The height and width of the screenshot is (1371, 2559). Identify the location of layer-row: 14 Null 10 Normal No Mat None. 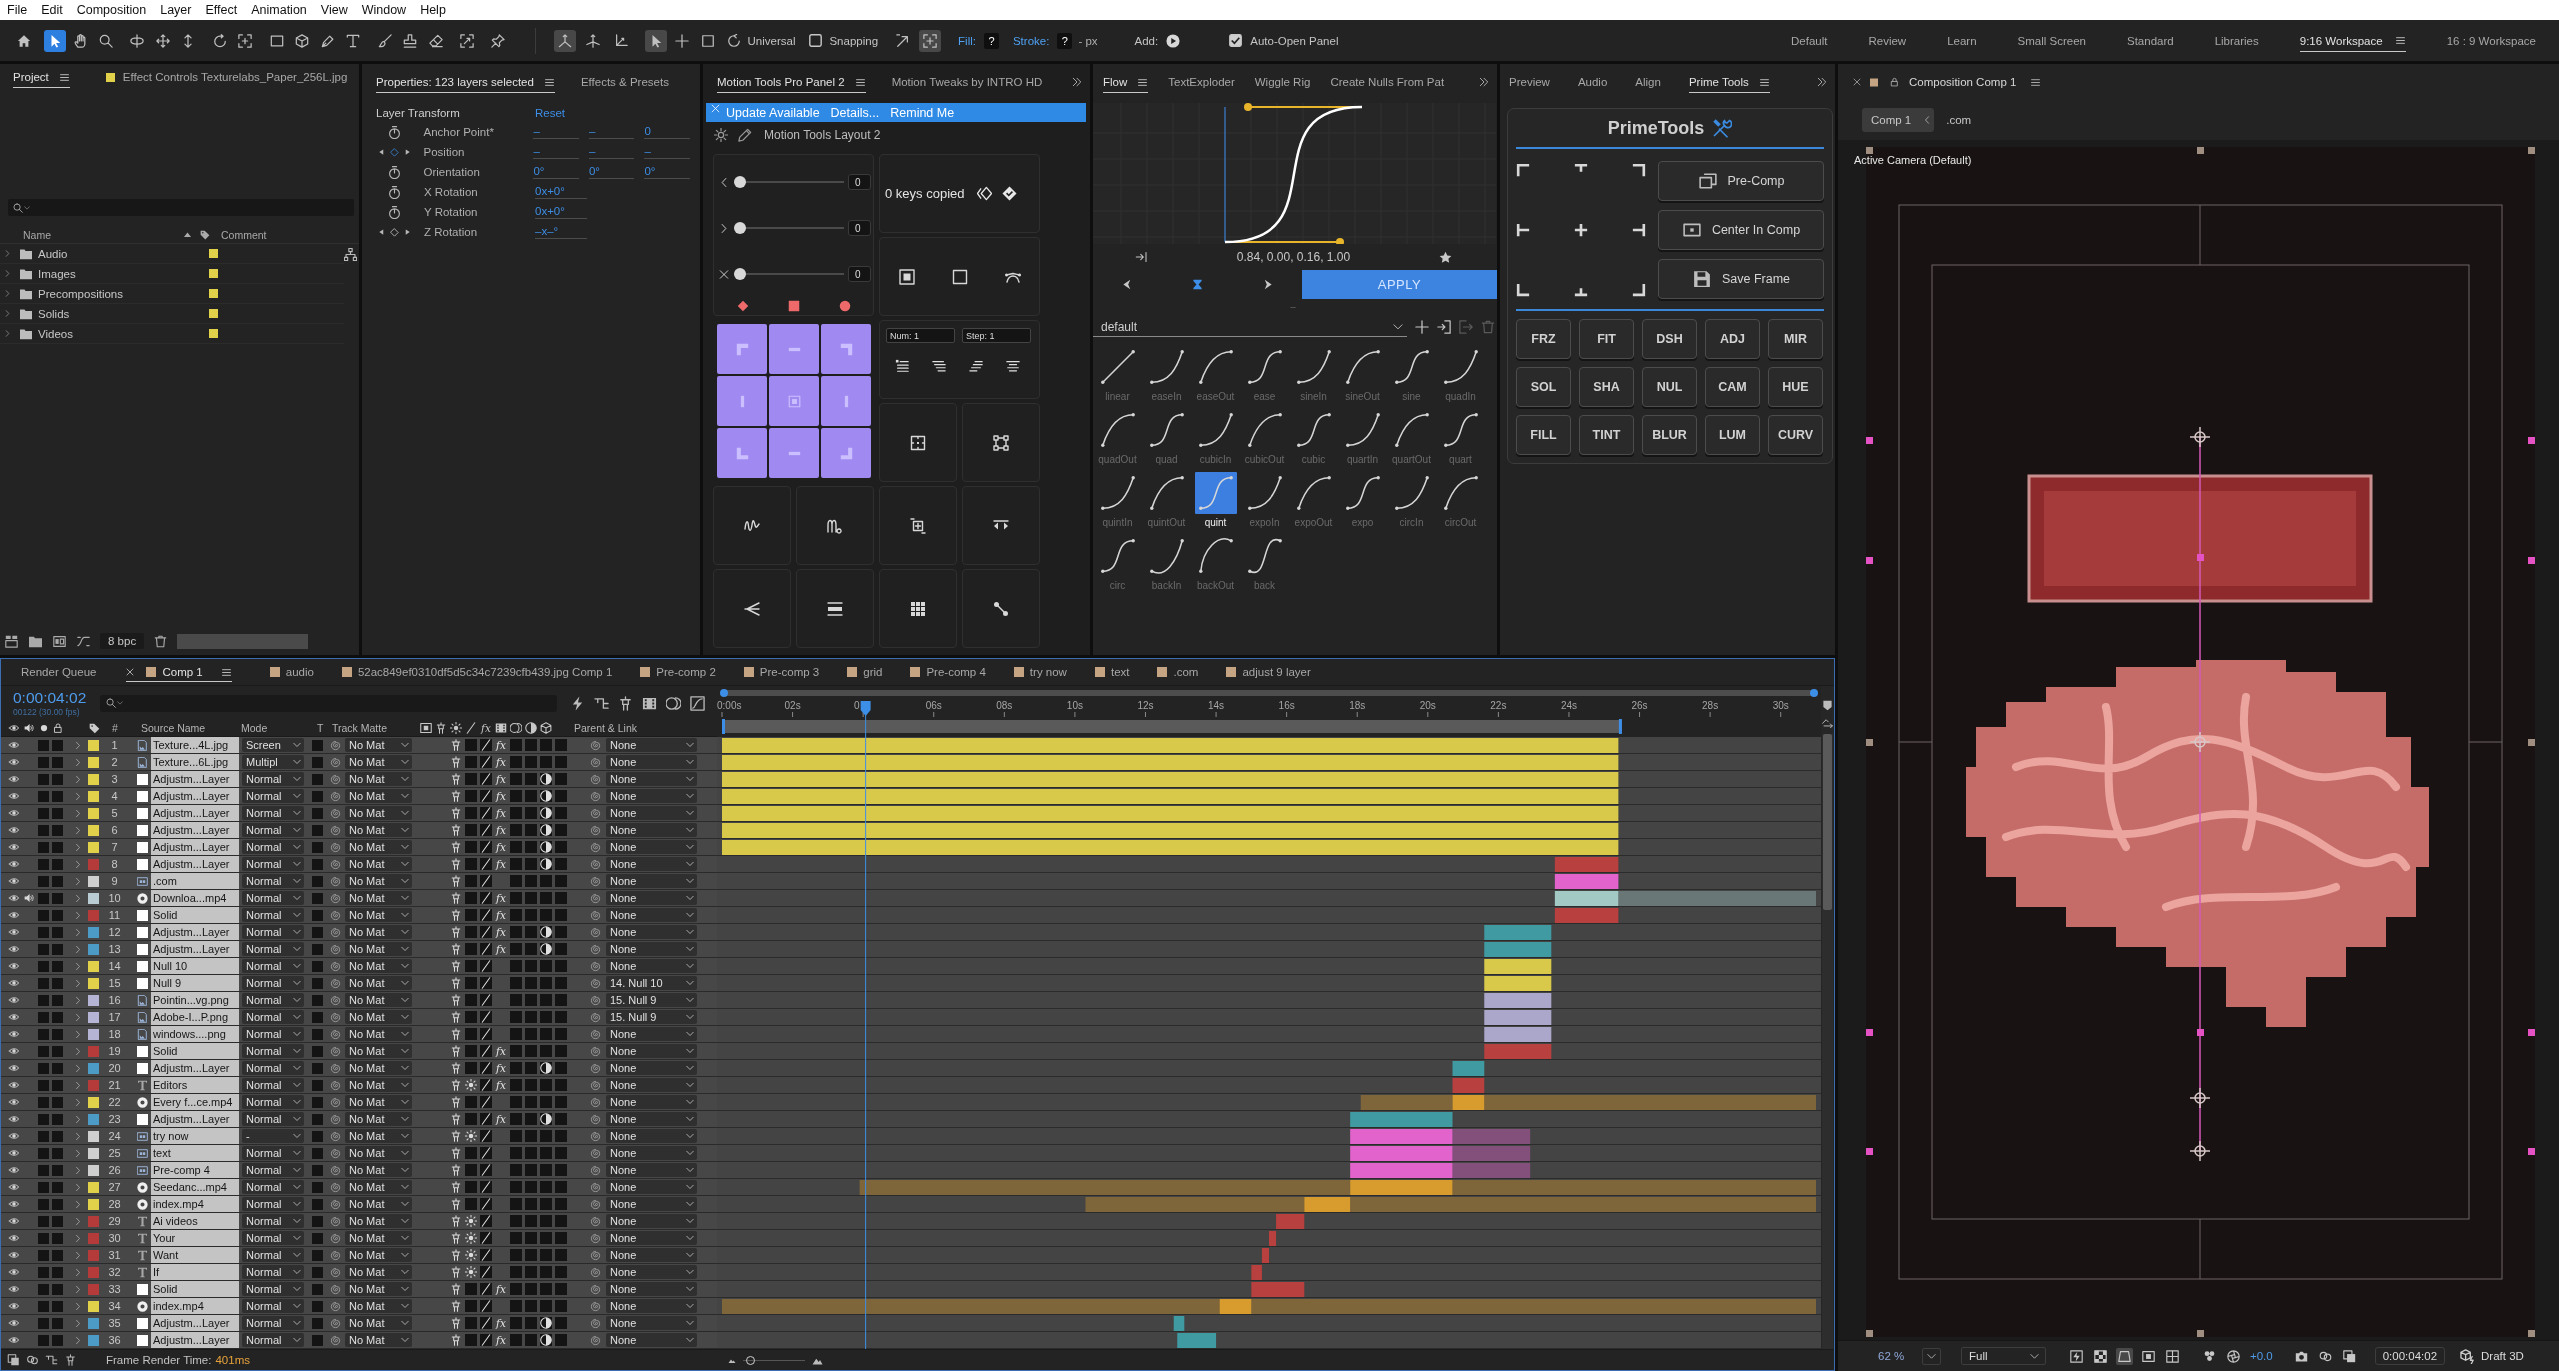
(359, 966).